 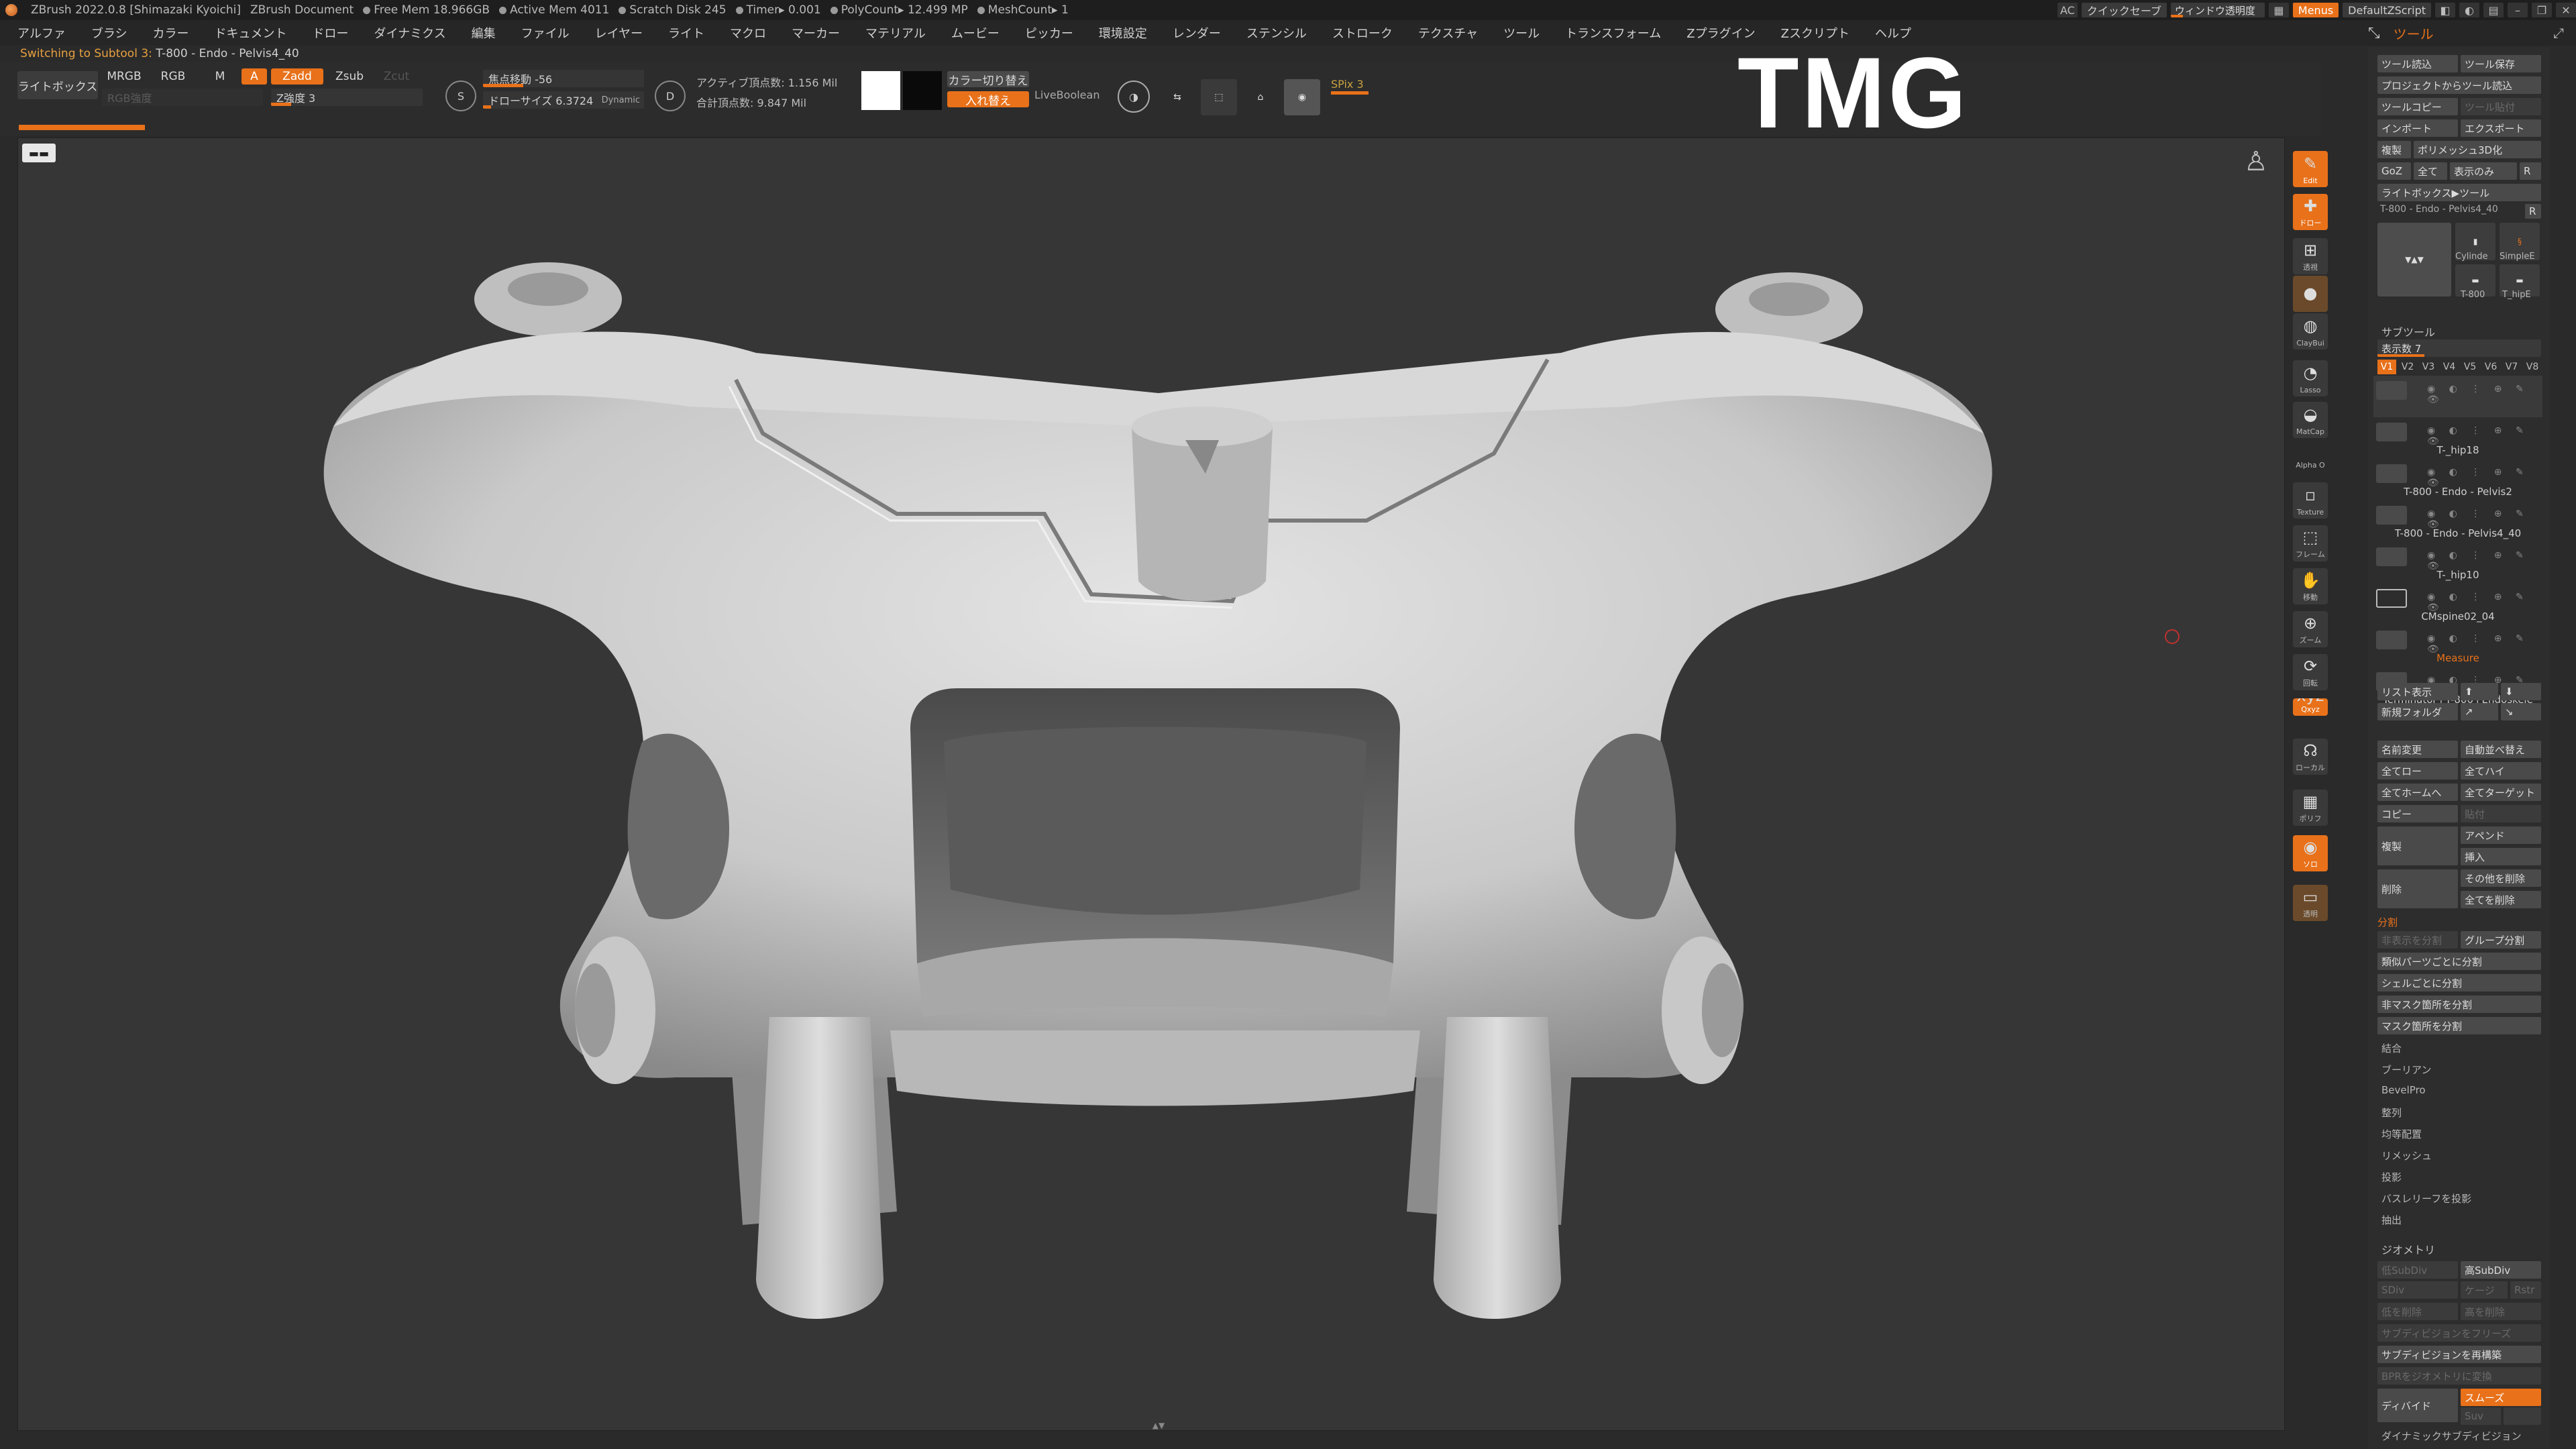 I want to click on minimize-icon: –, so click(x=2518, y=10).